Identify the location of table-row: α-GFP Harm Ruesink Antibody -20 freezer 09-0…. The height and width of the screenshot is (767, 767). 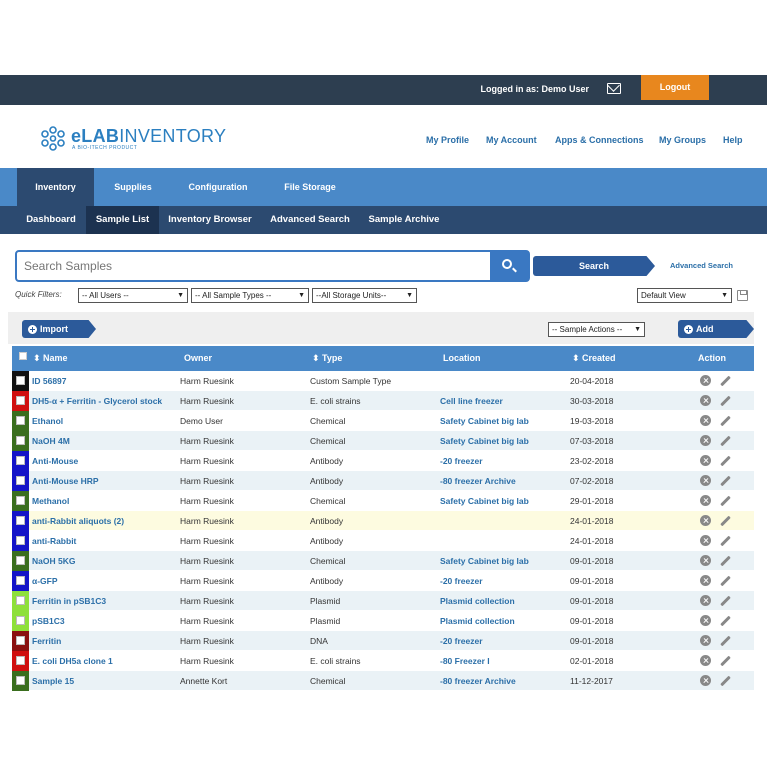
(383, 581).